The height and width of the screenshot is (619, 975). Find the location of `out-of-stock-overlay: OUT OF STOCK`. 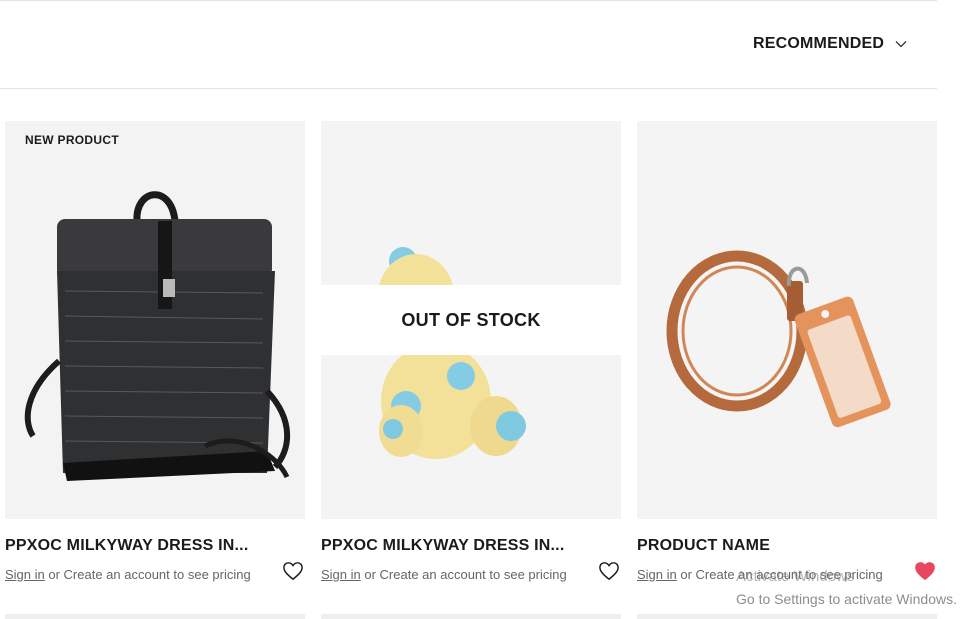

out-of-stock-overlay: OUT OF STOCK is located at coordinates (471, 320).